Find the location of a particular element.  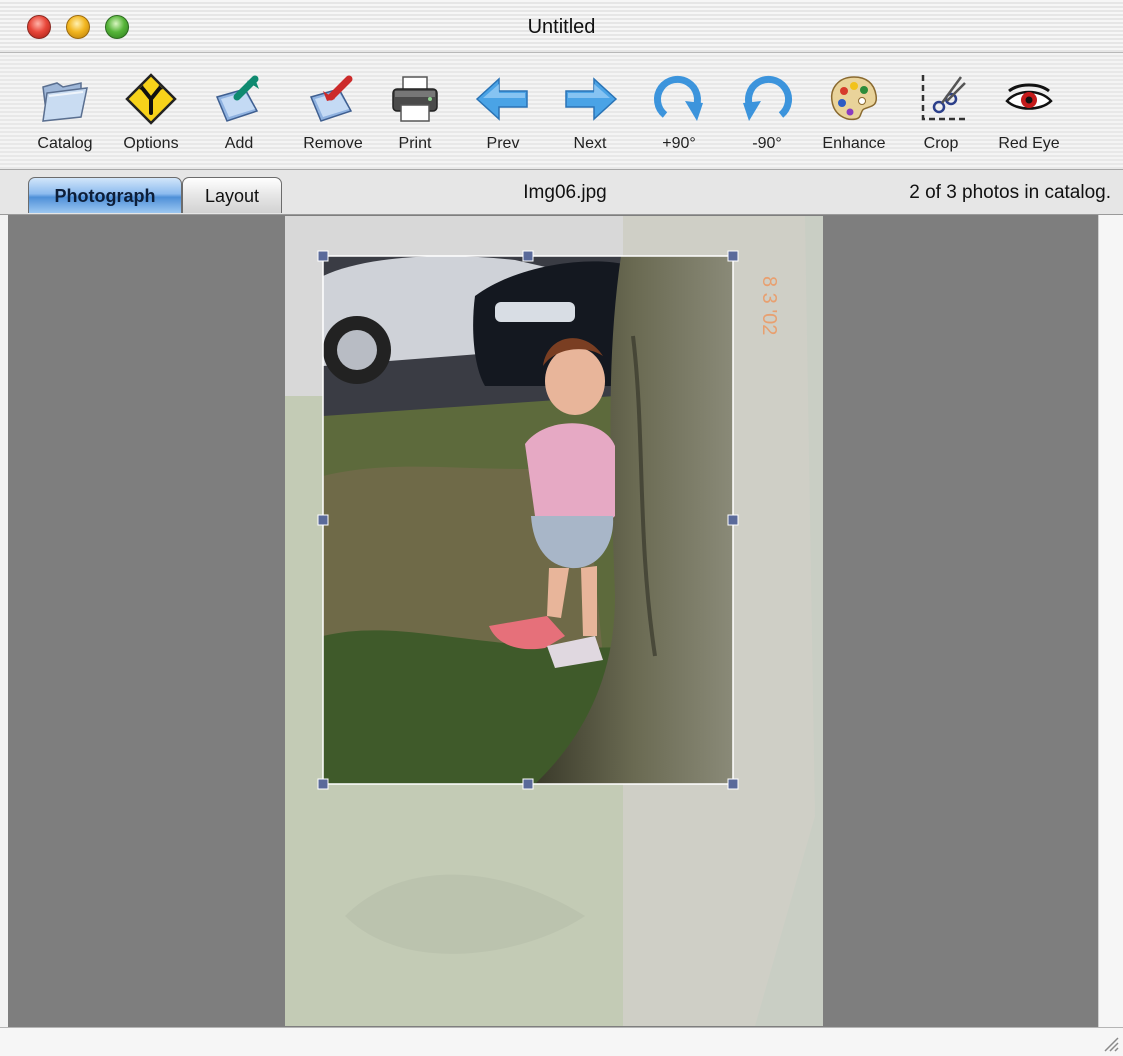

crop-handle-bottom-left is located at coordinates (323, 784).